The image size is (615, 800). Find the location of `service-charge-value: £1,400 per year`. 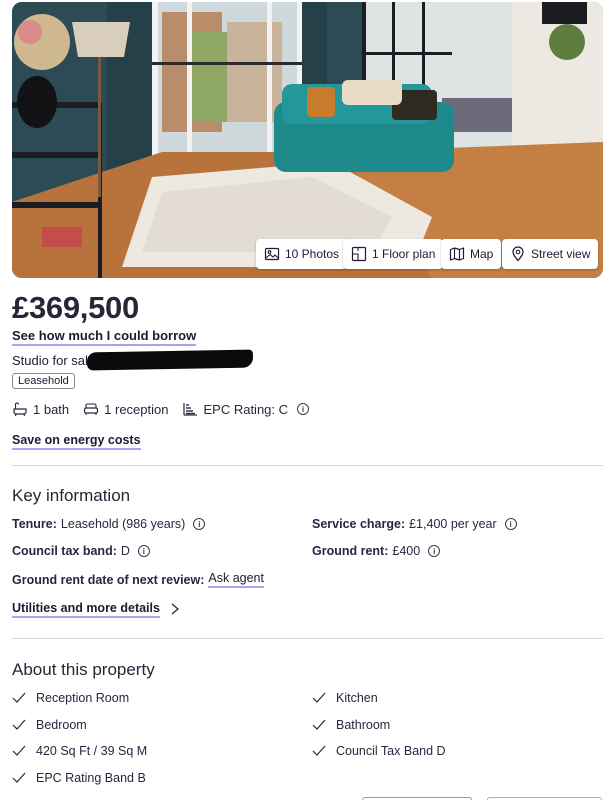

service-charge-value: £1,400 per year is located at coordinates (453, 524).